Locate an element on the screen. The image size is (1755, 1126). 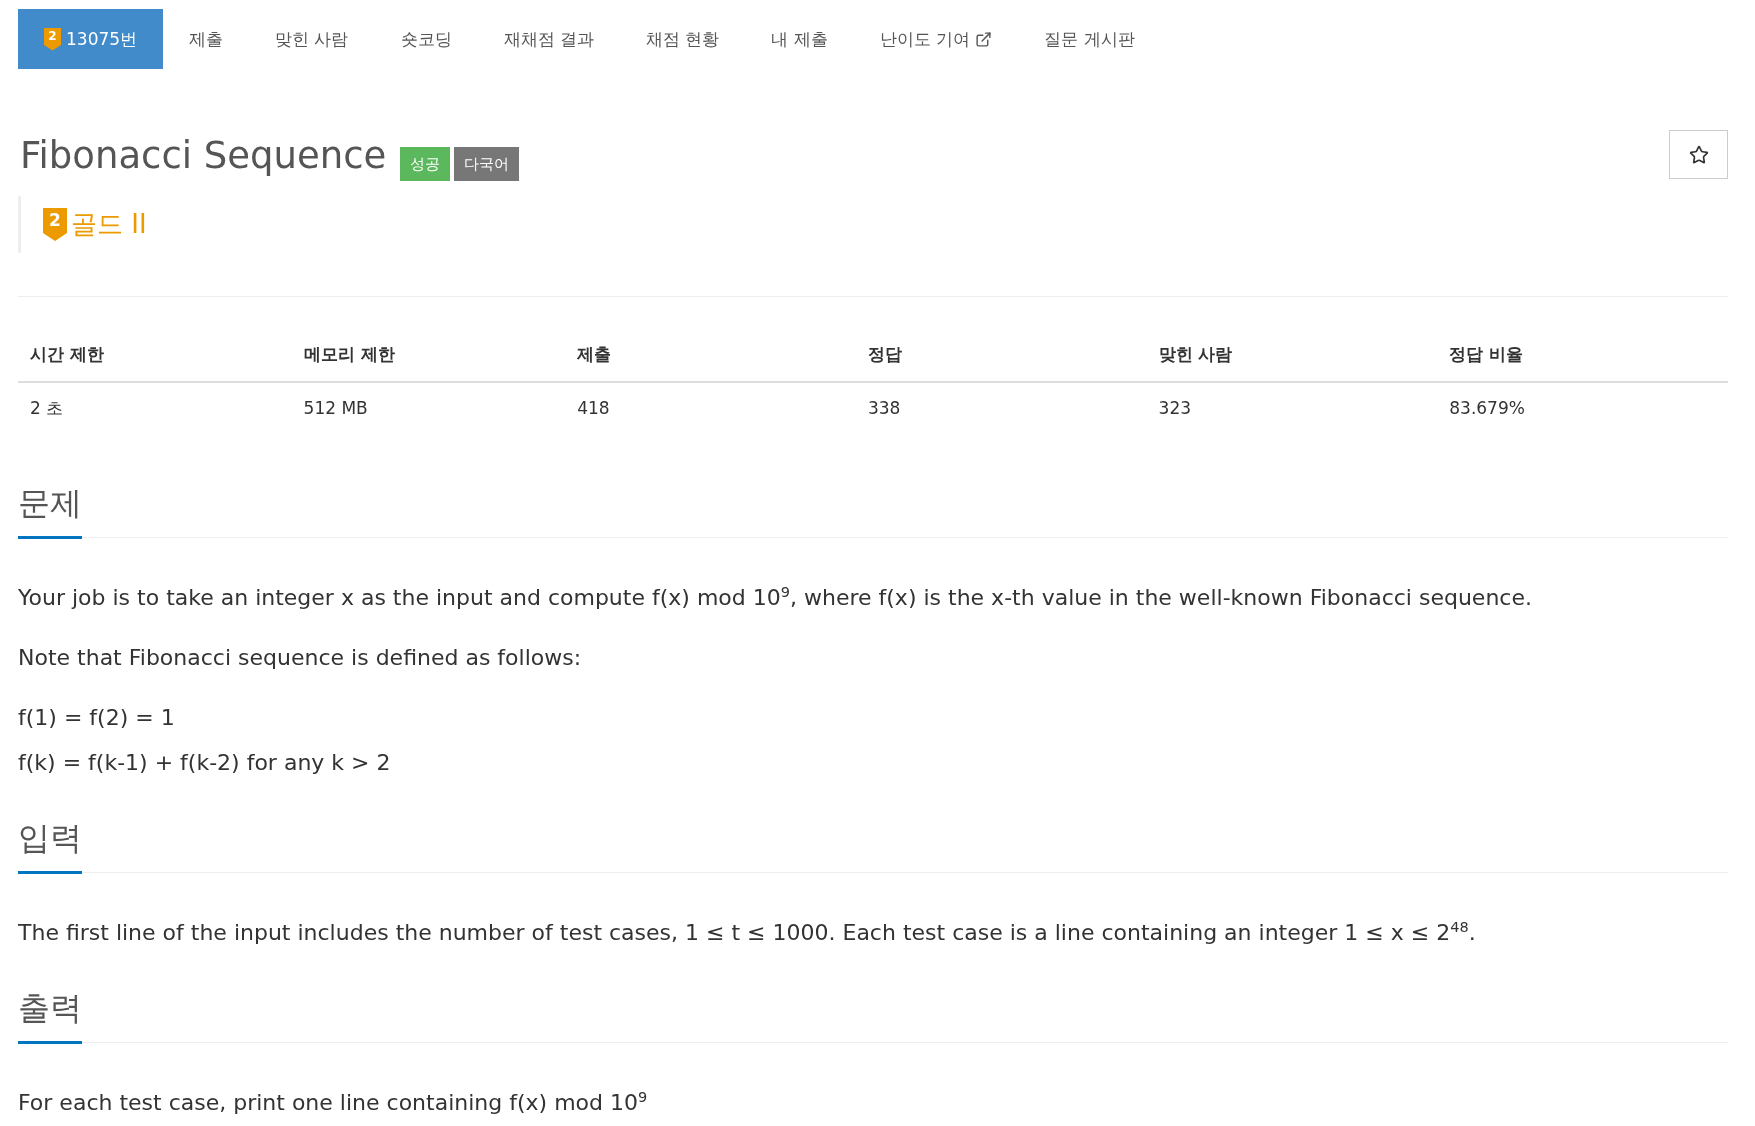
table-header: 제출 is located at coordinates (710, 355).